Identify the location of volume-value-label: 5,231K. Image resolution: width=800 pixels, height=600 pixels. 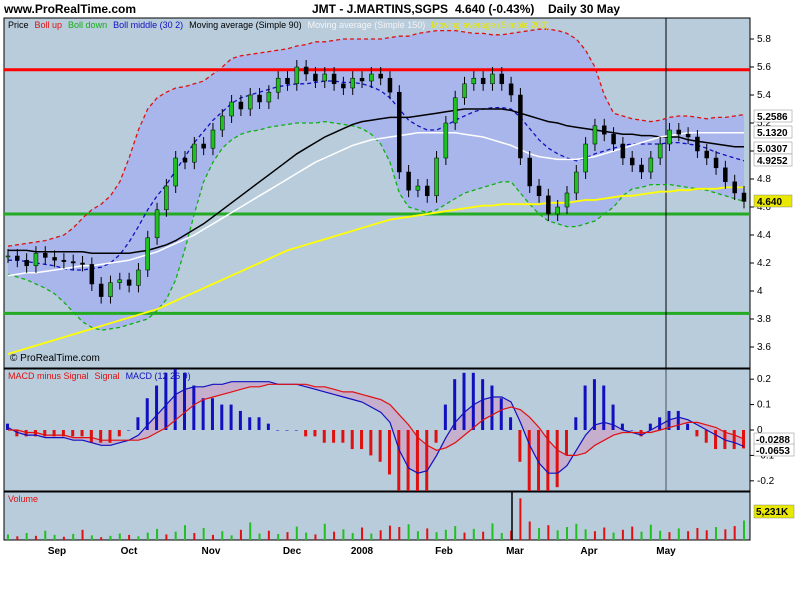
(772, 512).